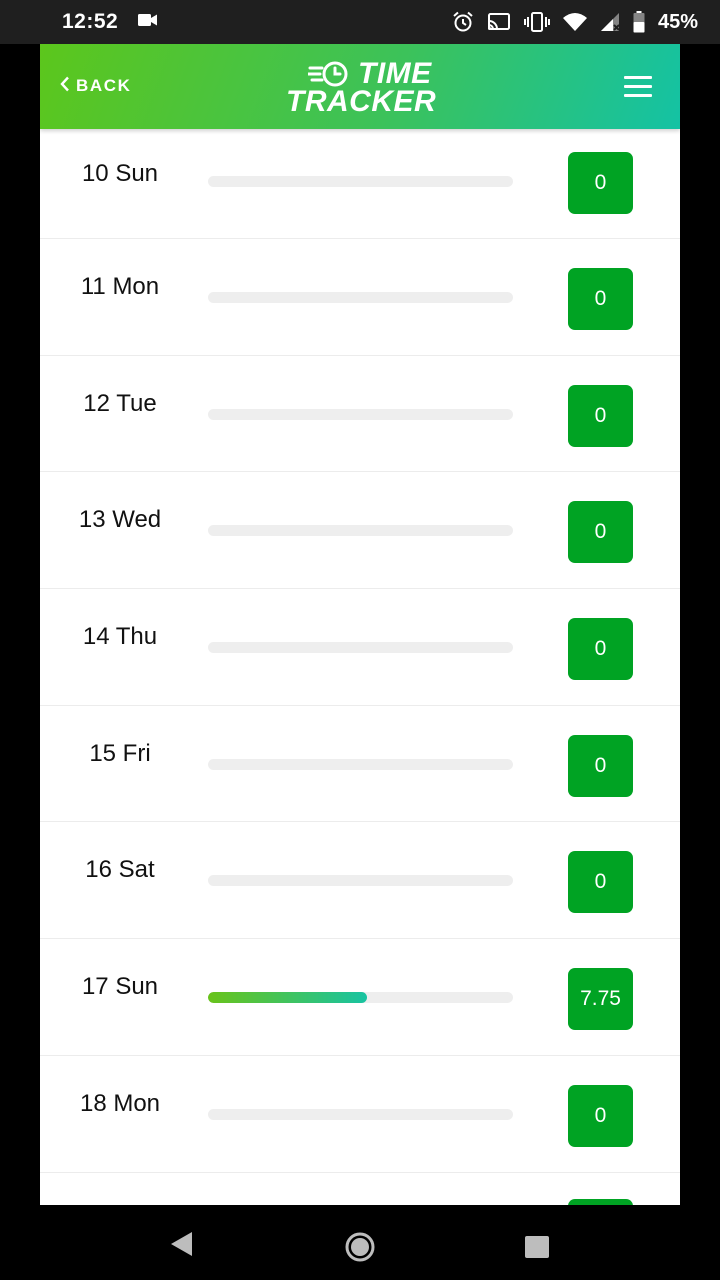 The width and height of the screenshot is (720, 1280). What do you see at coordinates (639, 22) in the screenshot?
I see `battery-icon` at bounding box center [639, 22].